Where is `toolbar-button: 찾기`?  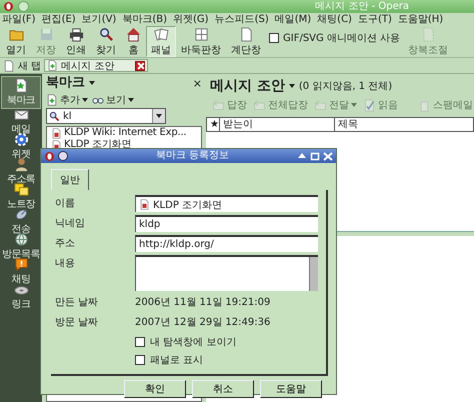 toolbar-button: 찾기 is located at coordinates (106, 41).